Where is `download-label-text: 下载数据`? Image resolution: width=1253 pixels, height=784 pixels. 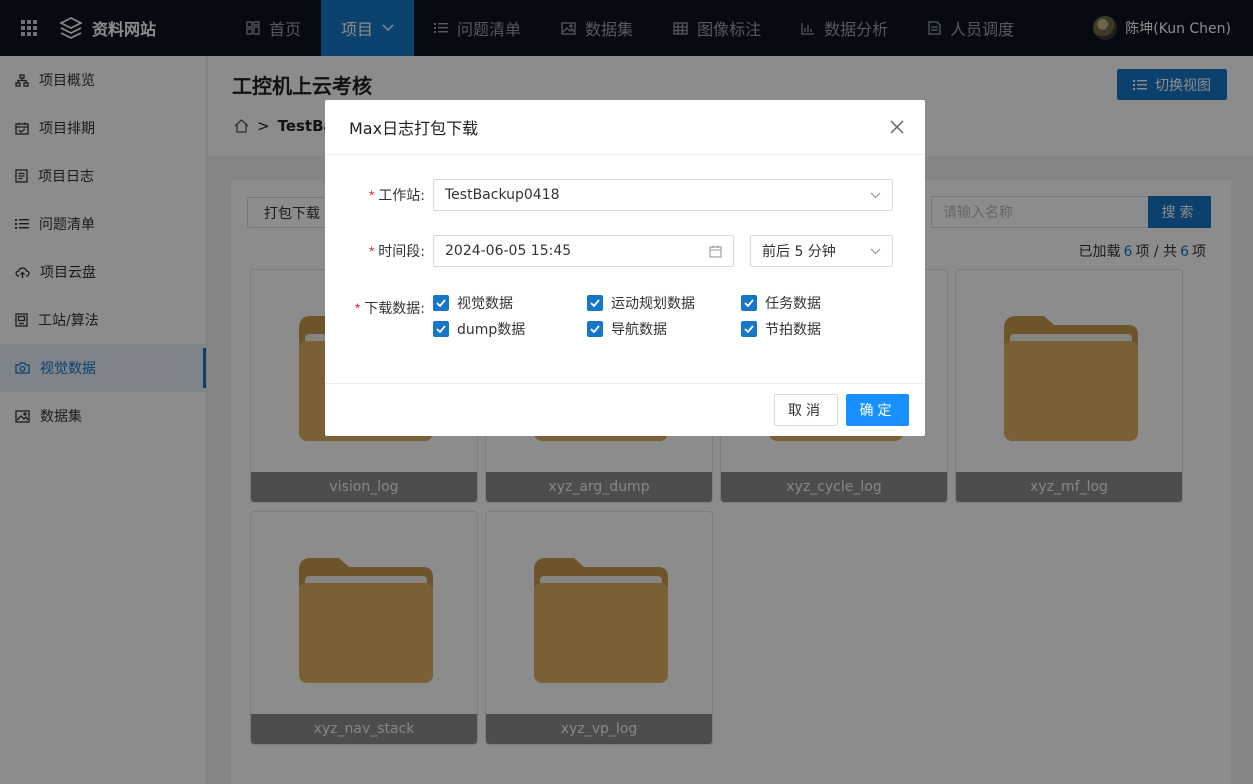 download-label-text: 下载数据 is located at coordinates (392, 309).